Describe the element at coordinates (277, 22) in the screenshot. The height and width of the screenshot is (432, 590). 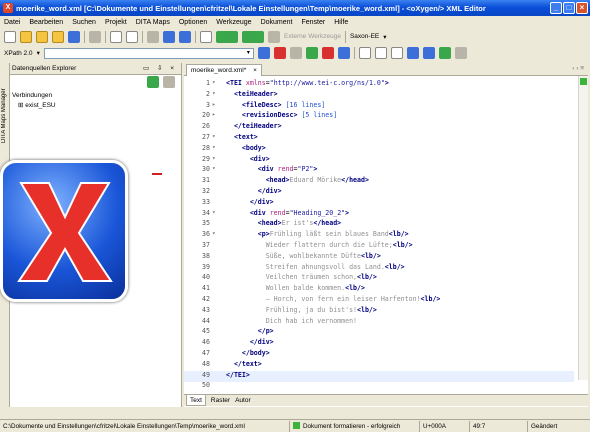
I see `menu-dokument: Dokument` at that location.